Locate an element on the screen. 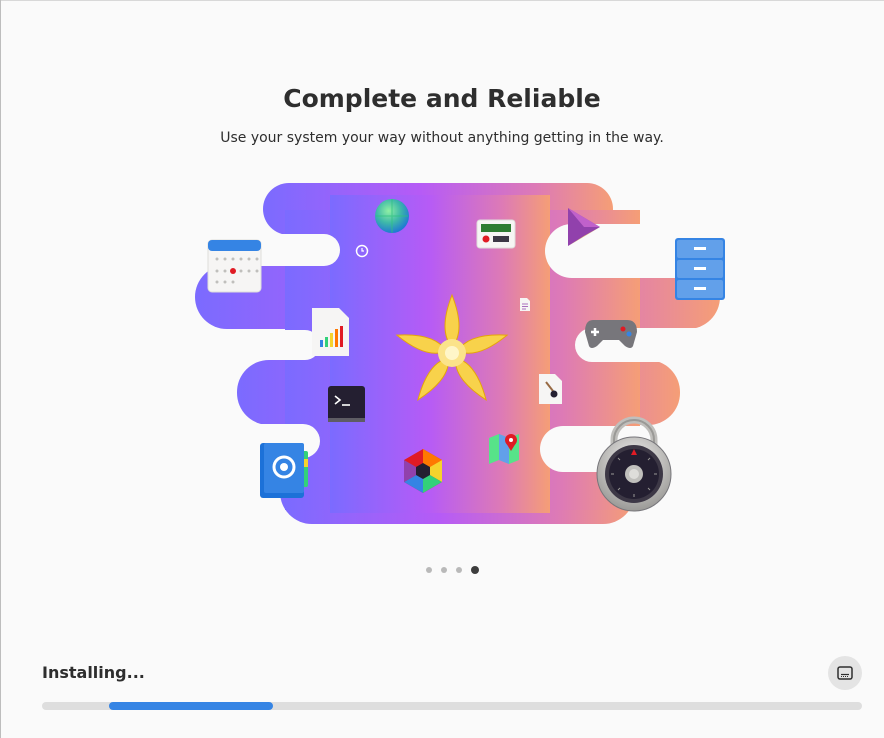 The height and width of the screenshot is (738, 884). show-log-button is located at coordinates (845, 673).